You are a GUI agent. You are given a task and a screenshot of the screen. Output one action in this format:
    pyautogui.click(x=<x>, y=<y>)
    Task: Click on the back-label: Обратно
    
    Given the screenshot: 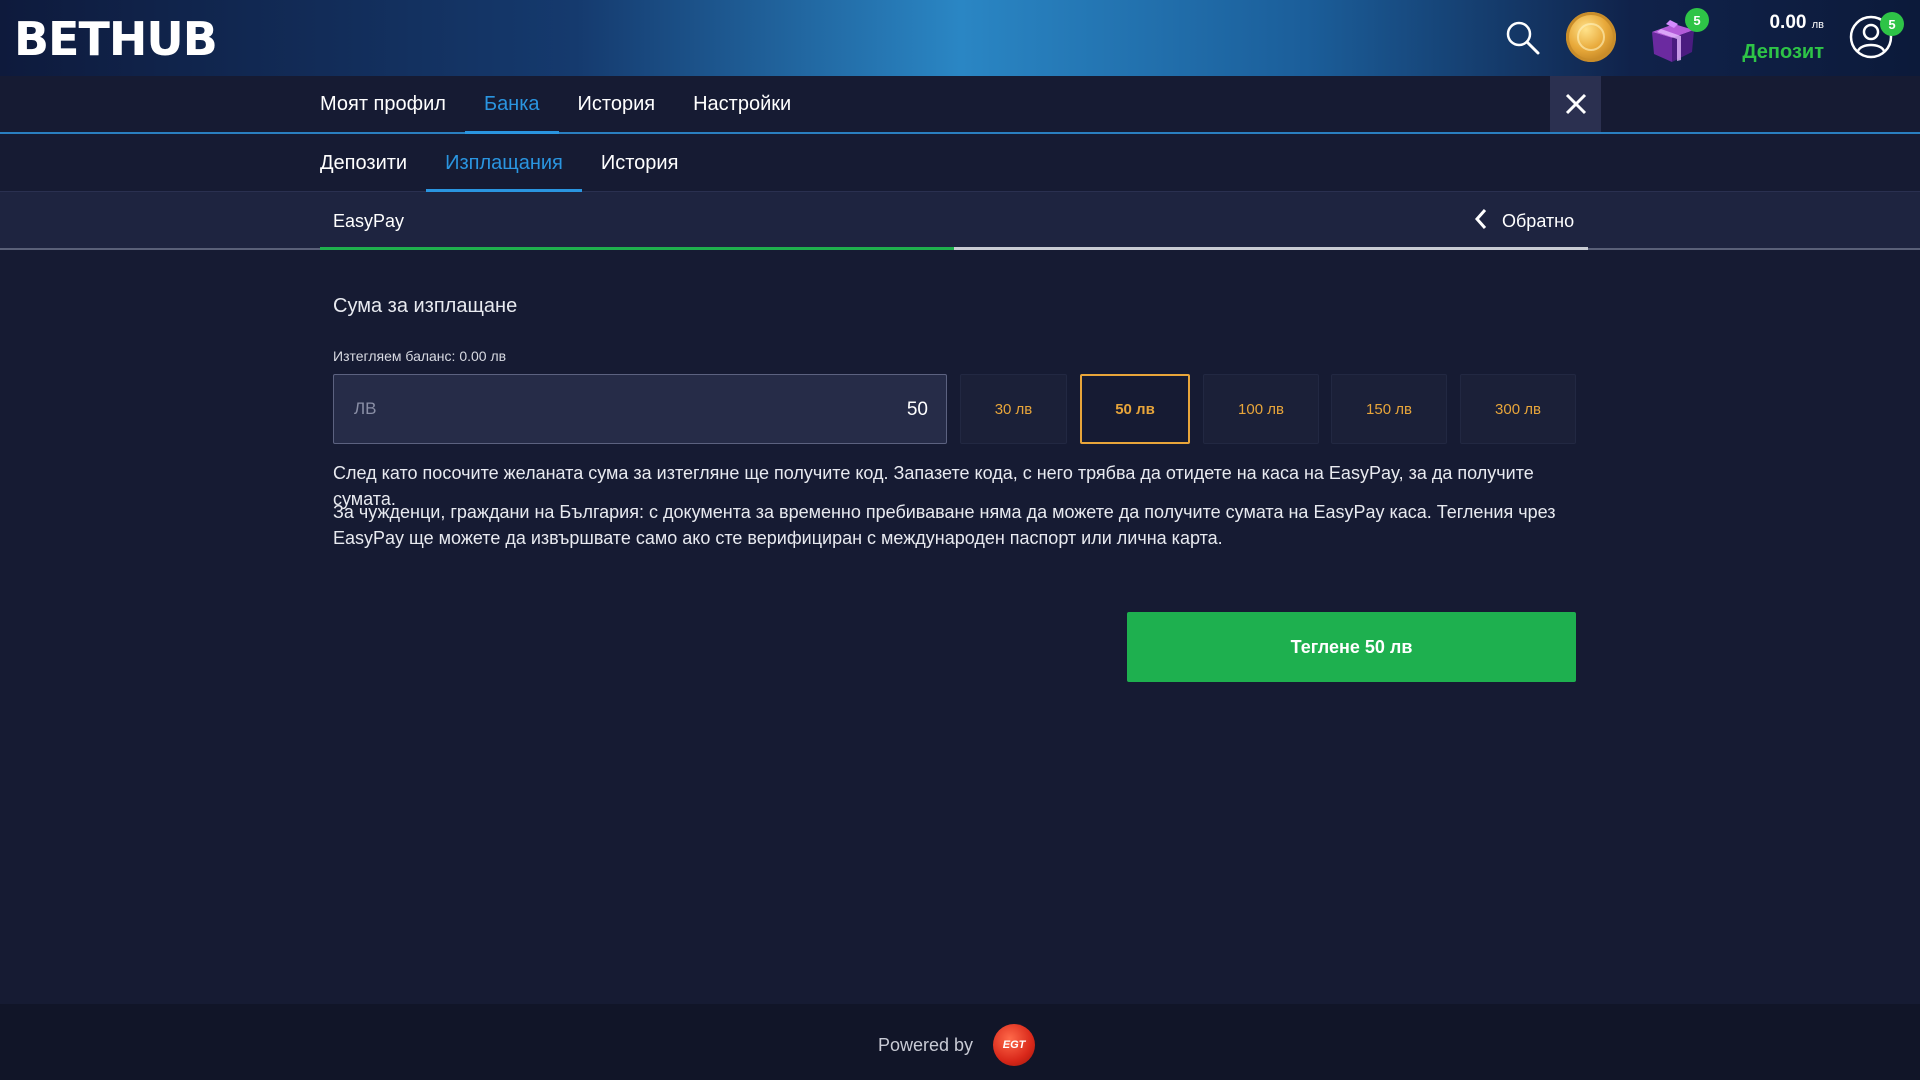 What is the action you would take?
    pyautogui.click(x=1538, y=220)
    